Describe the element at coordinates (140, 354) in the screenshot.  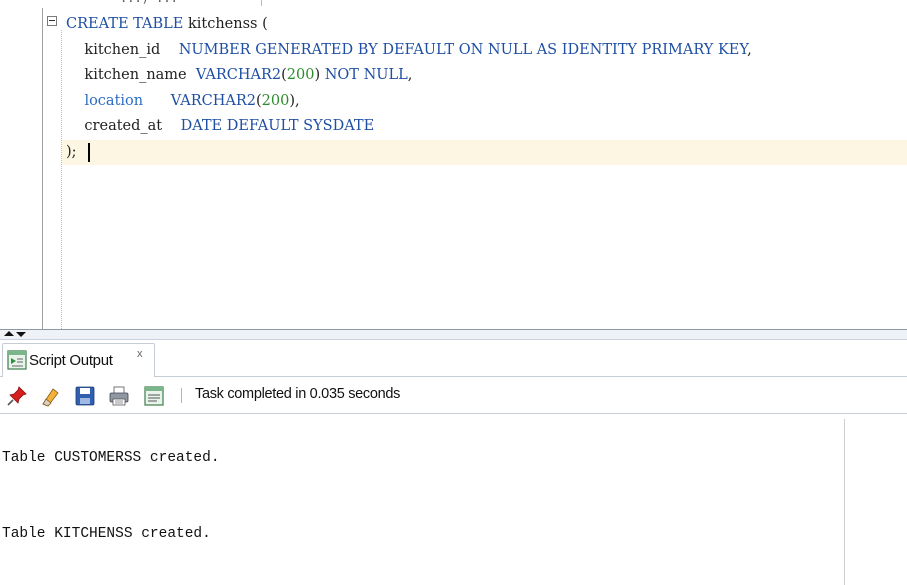
I see `close-icon: x` at that location.